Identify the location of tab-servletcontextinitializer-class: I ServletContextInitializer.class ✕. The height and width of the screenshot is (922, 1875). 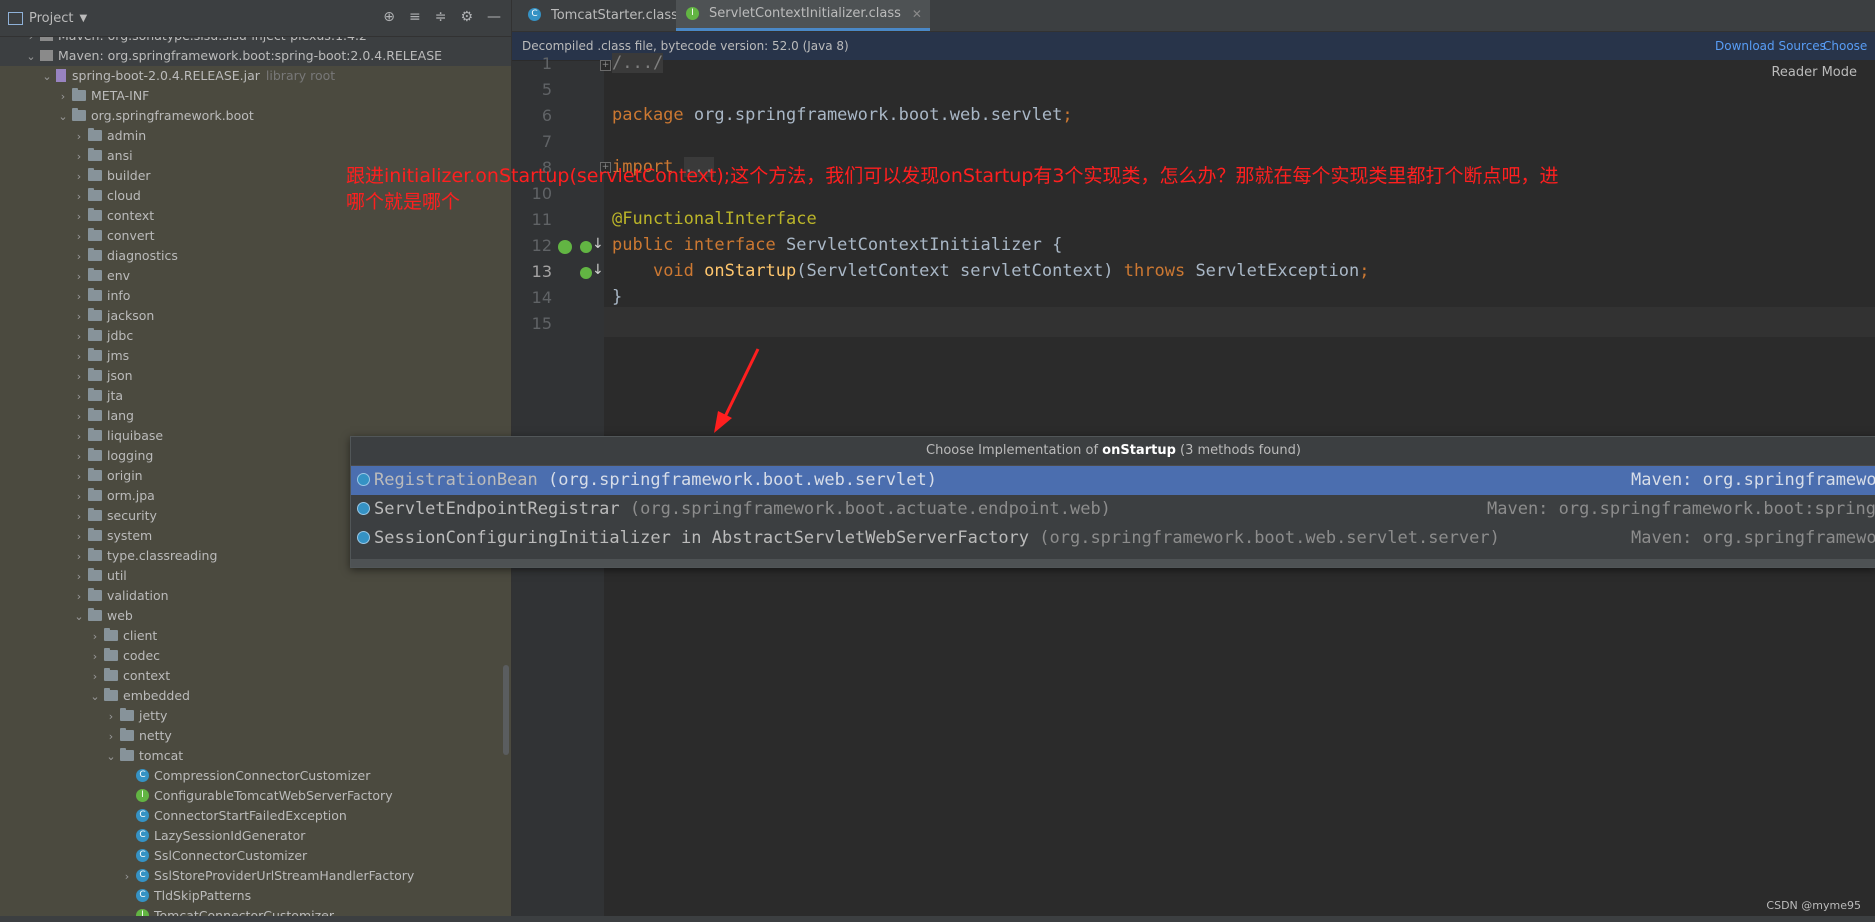
(803, 15).